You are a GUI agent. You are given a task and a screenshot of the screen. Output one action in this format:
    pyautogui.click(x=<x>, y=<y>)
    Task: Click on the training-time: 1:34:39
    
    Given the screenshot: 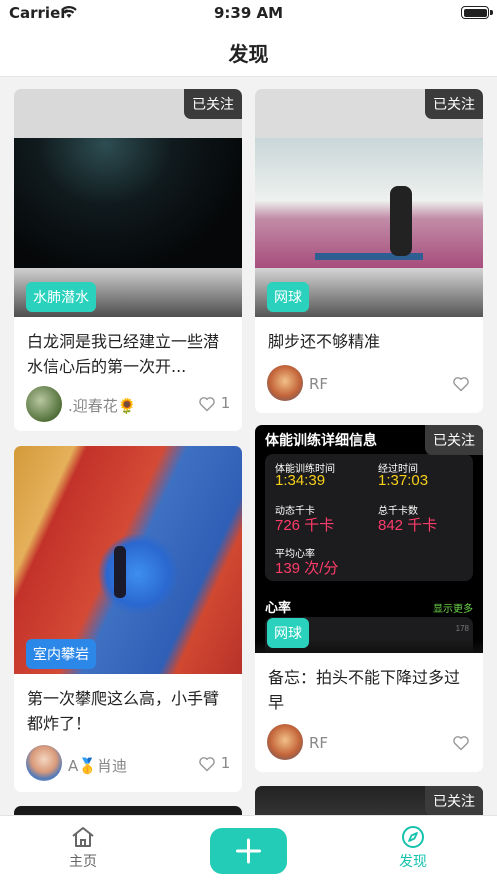 What is the action you would take?
    pyautogui.click(x=300, y=480)
    